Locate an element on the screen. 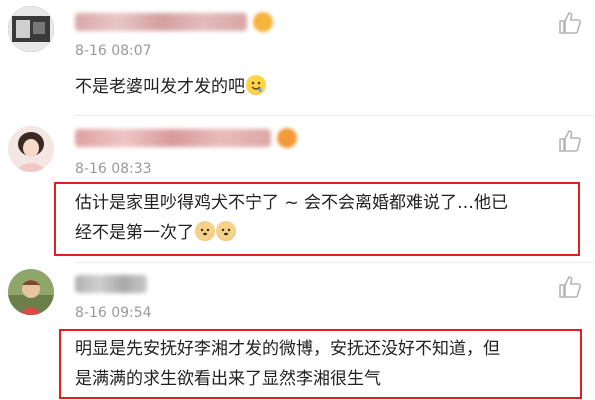  comment-text-line-2: 是满满的求生欲看出来了显然李湘很生气 is located at coordinates (228, 379).